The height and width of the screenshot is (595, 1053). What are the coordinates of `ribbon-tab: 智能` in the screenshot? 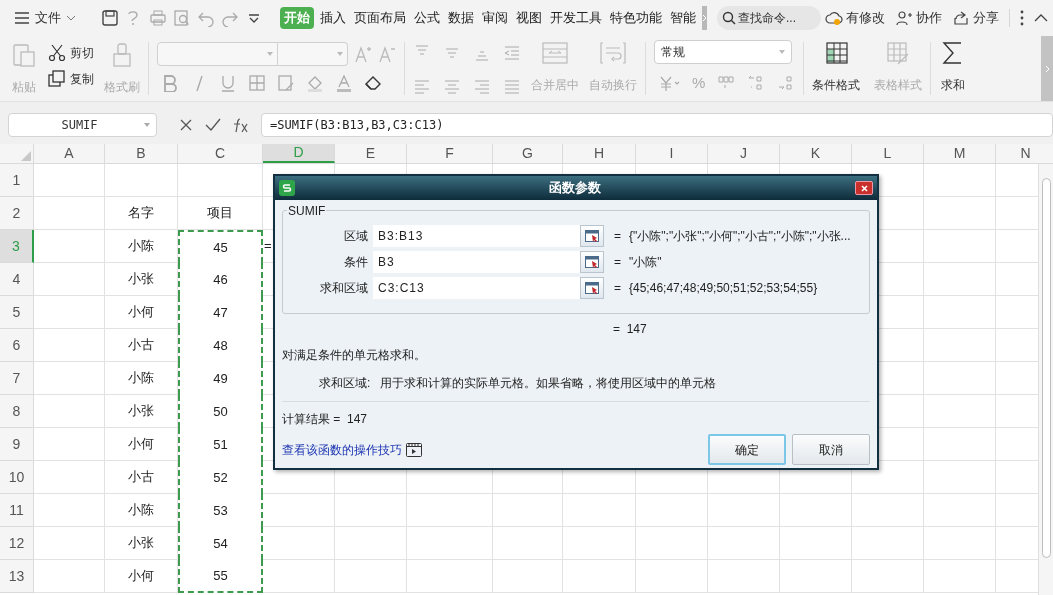 It's located at (683, 18).